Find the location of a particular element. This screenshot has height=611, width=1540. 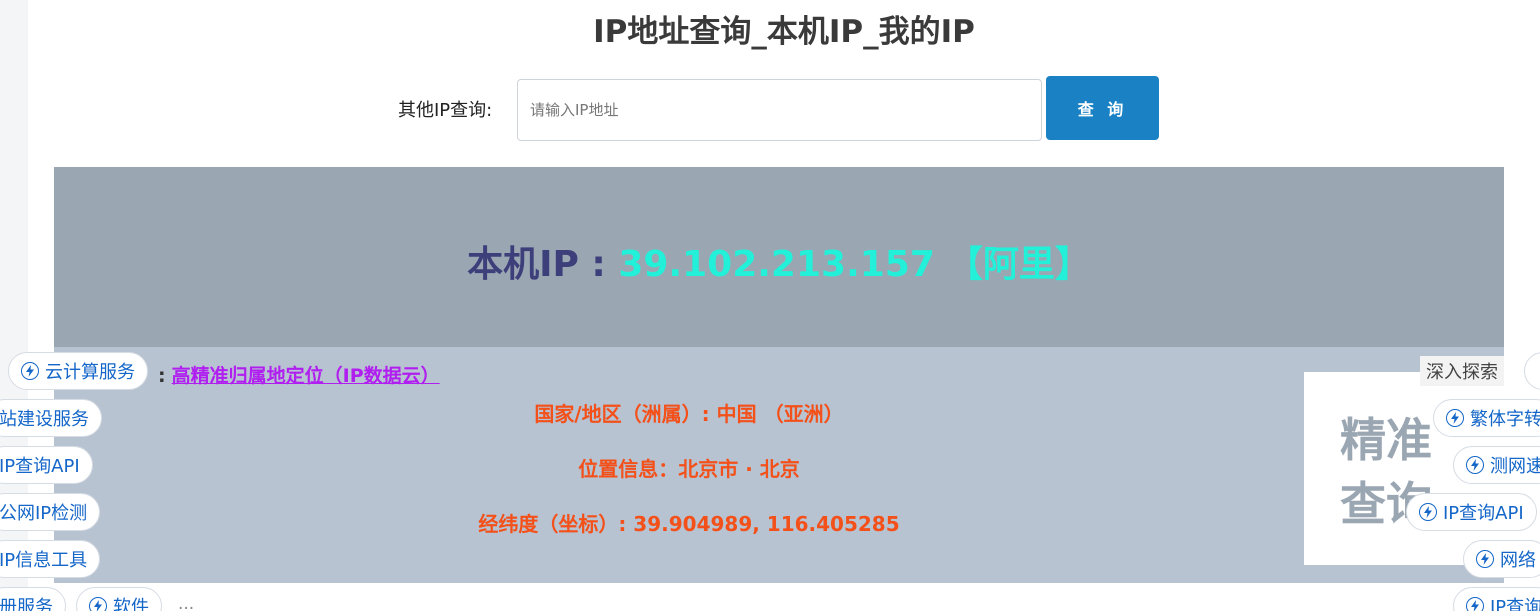

pill-register-service: 册服务 is located at coordinates (33, 599).